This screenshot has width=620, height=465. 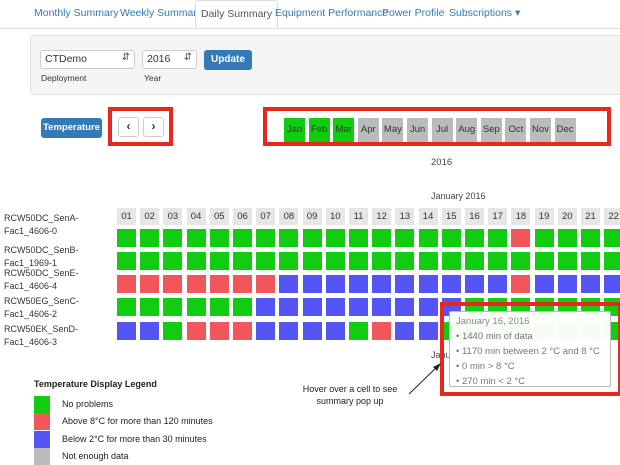 What do you see at coordinates (153, 127) in the screenshot?
I see `next-month-button: ›` at bounding box center [153, 127].